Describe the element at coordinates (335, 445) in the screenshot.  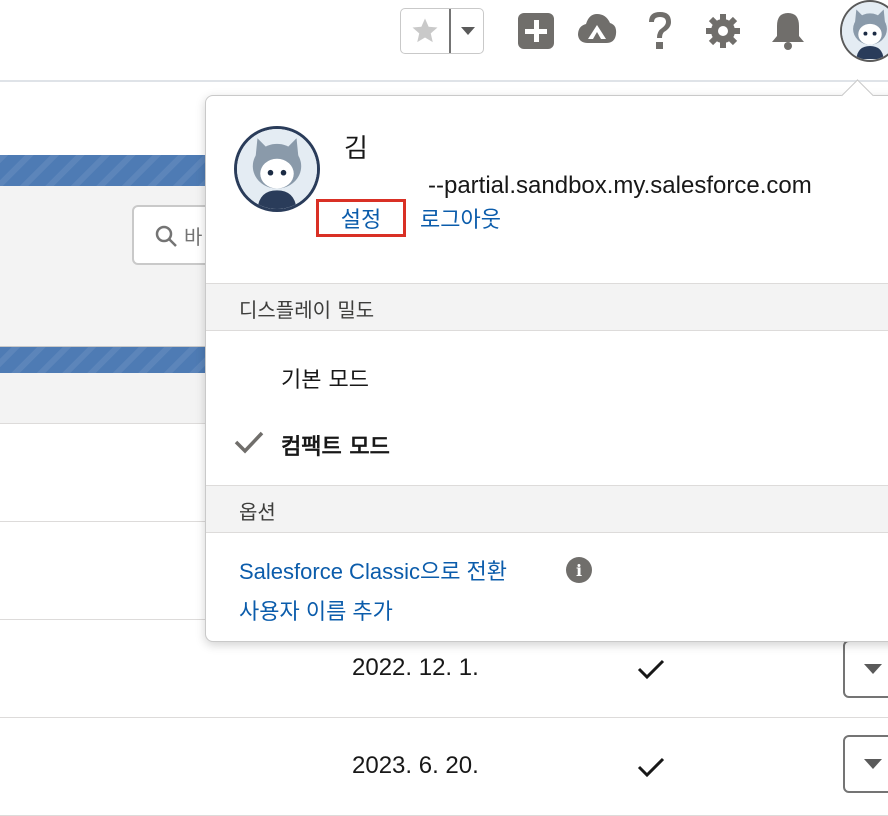
I see `density-option-compact: 컴팩트 모드` at that location.